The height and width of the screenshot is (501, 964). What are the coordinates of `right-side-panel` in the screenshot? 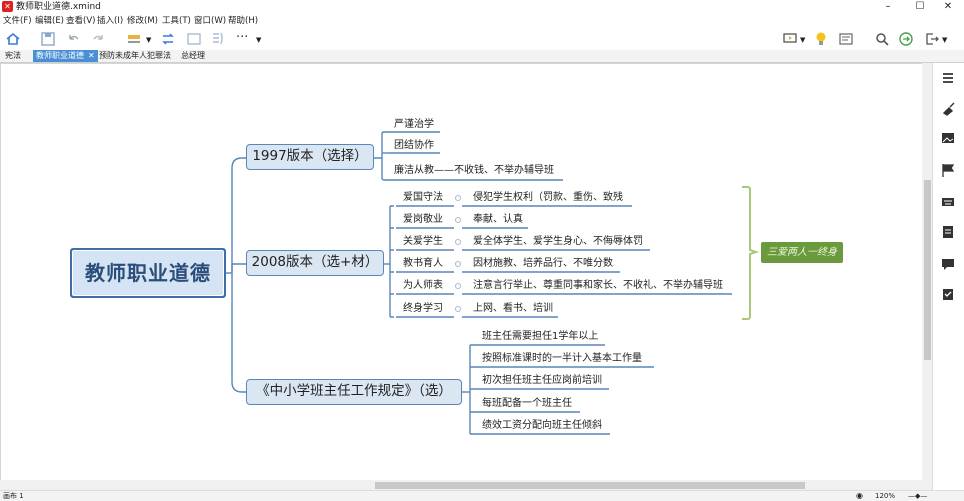 It's located at (948, 276).